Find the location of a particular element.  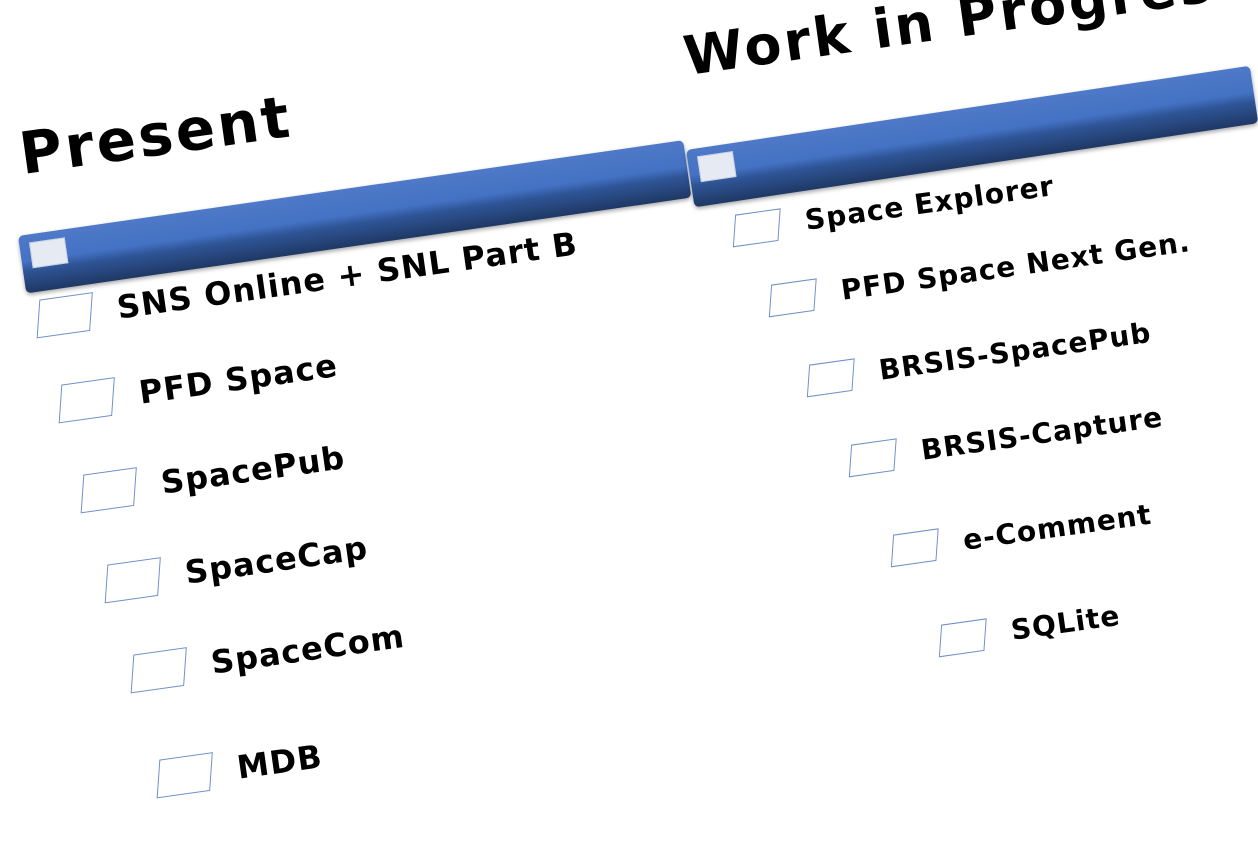

present-item: PFD Space is located at coordinates (199, 385).